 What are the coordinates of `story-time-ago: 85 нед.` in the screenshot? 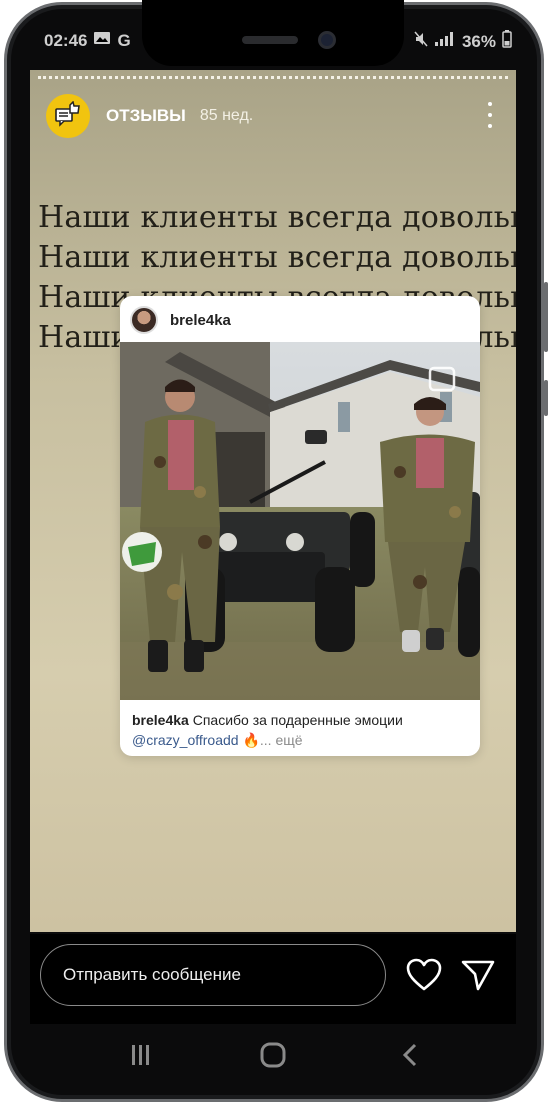 It's located at (226, 115).